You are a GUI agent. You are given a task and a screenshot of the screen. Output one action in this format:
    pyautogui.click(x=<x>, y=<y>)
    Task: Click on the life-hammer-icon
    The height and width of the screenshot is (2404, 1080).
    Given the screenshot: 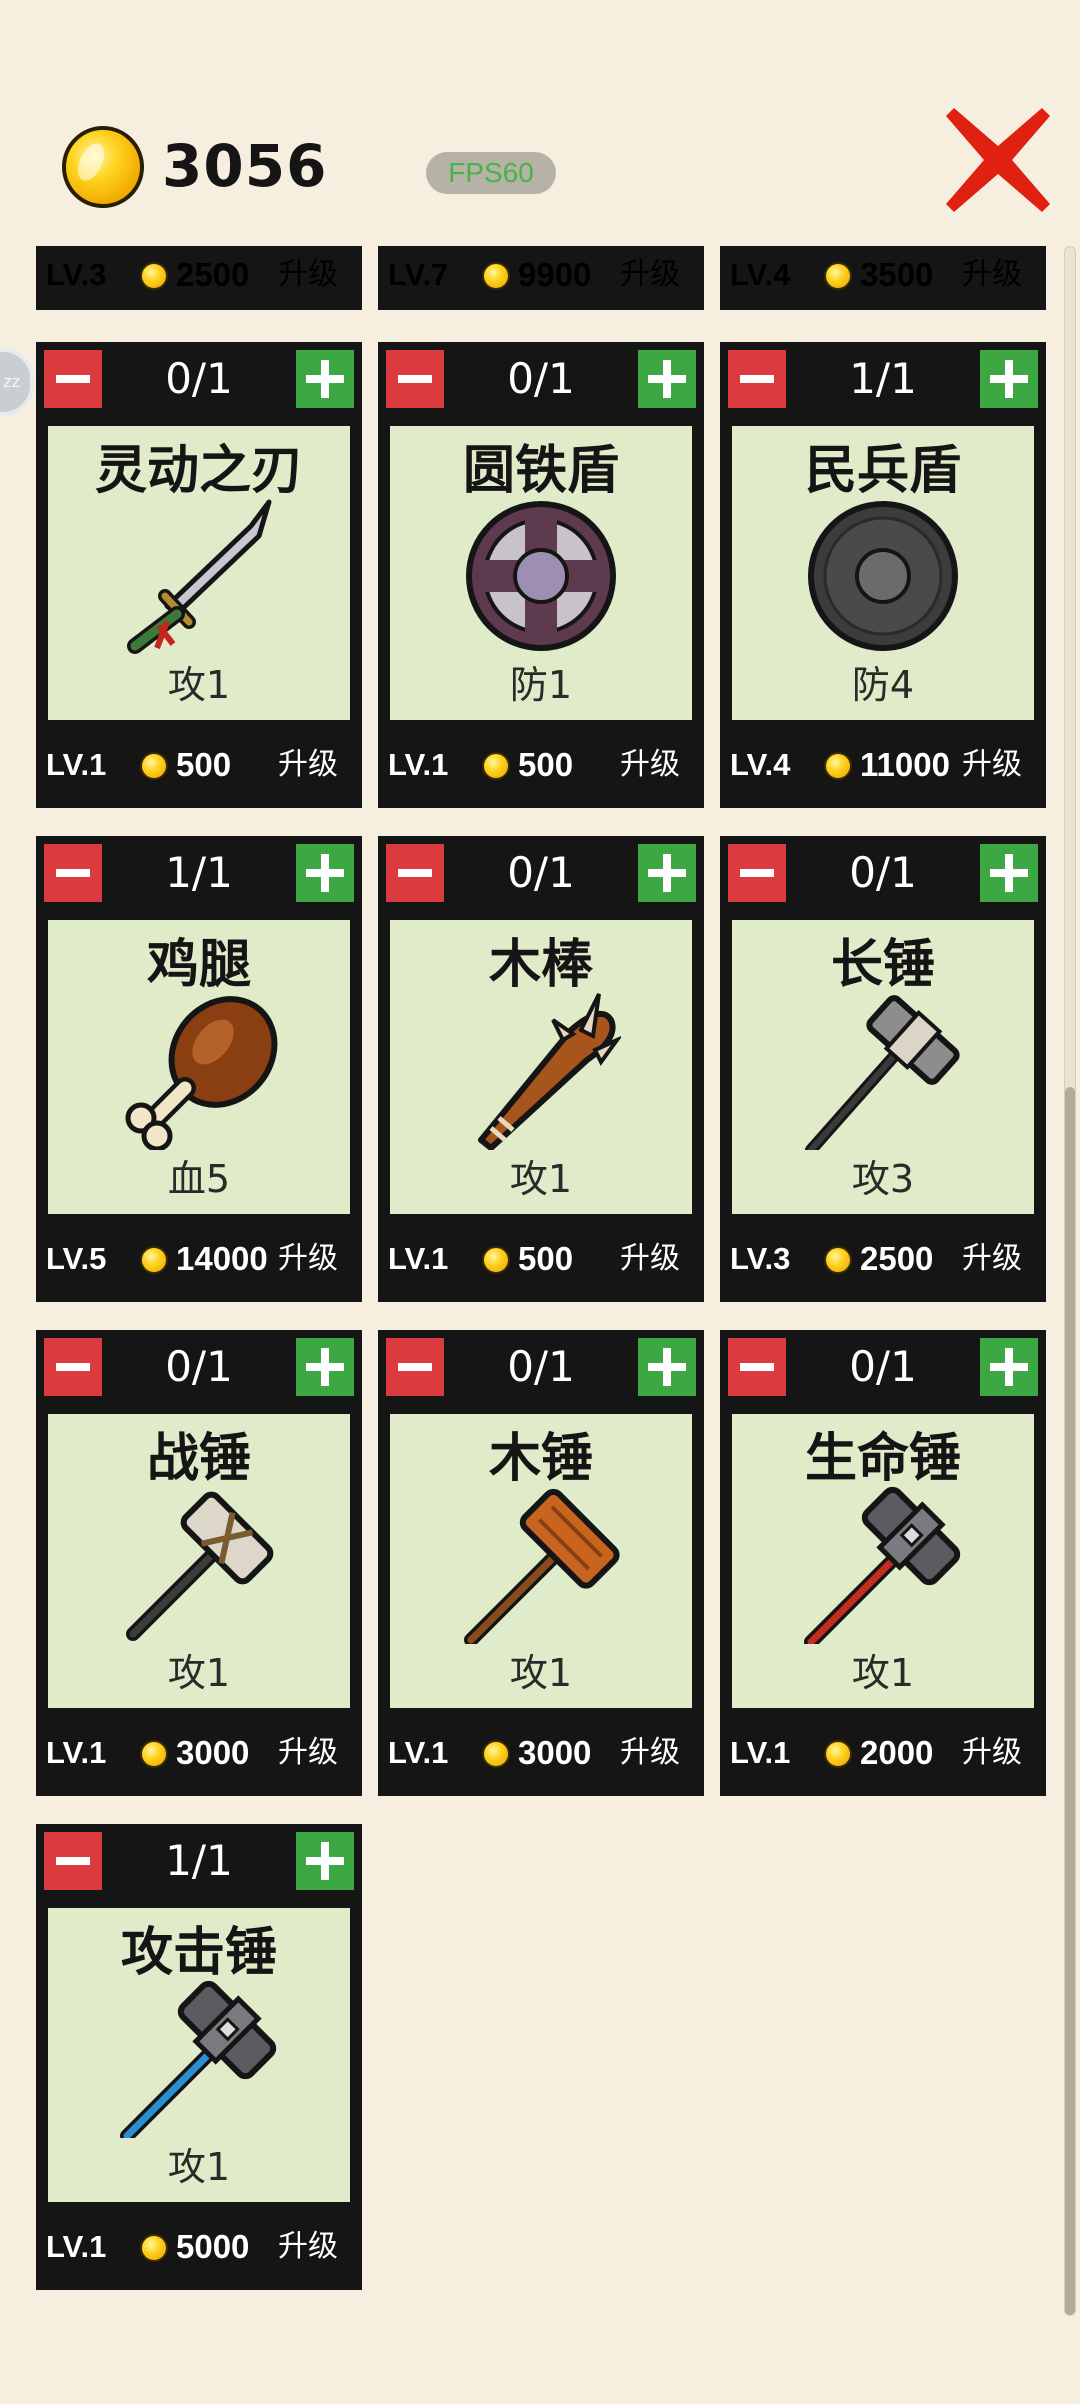 What is the action you would take?
    pyautogui.click(x=882, y=1565)
    